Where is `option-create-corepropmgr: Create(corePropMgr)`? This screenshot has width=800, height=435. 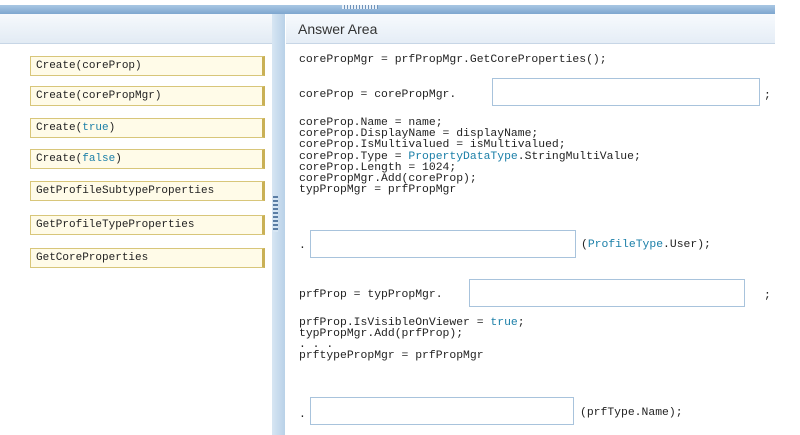 option-create-corepropmgr: Create(corePropMgr) is located at coordinates (147, 96).